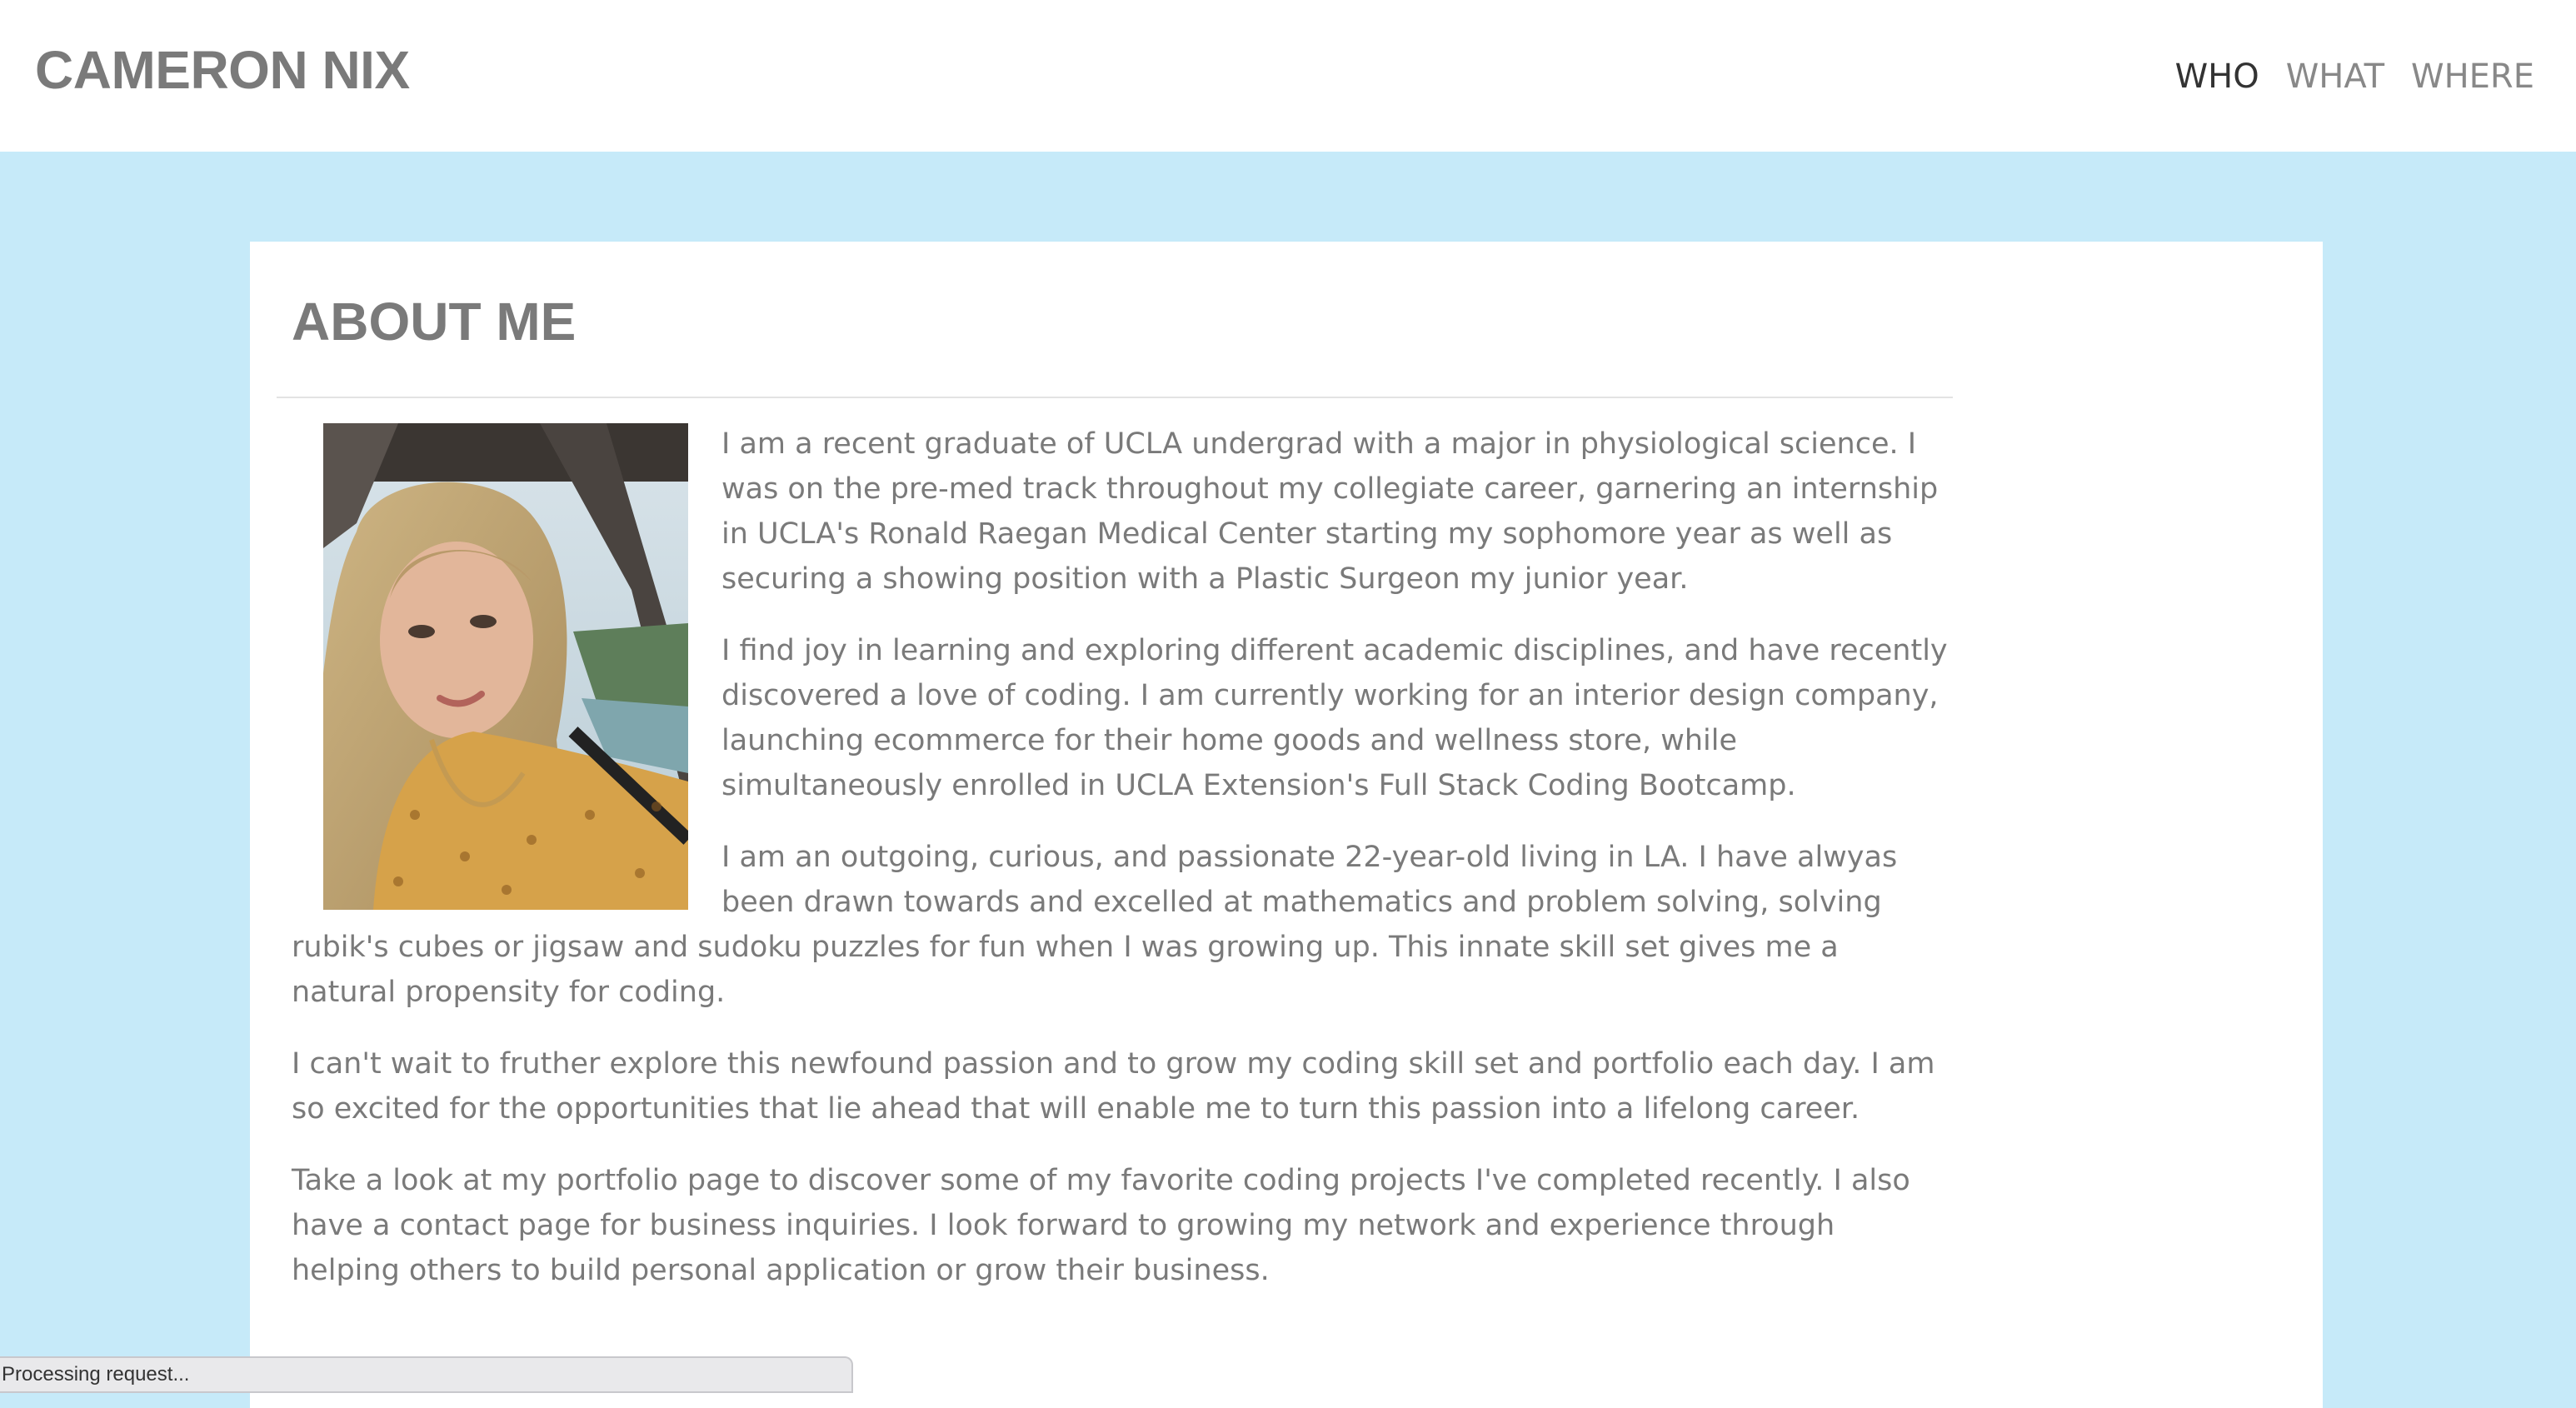  Describe the element at coordinates (505, 666) in the screenshot. I see `profile-photo` at that location.